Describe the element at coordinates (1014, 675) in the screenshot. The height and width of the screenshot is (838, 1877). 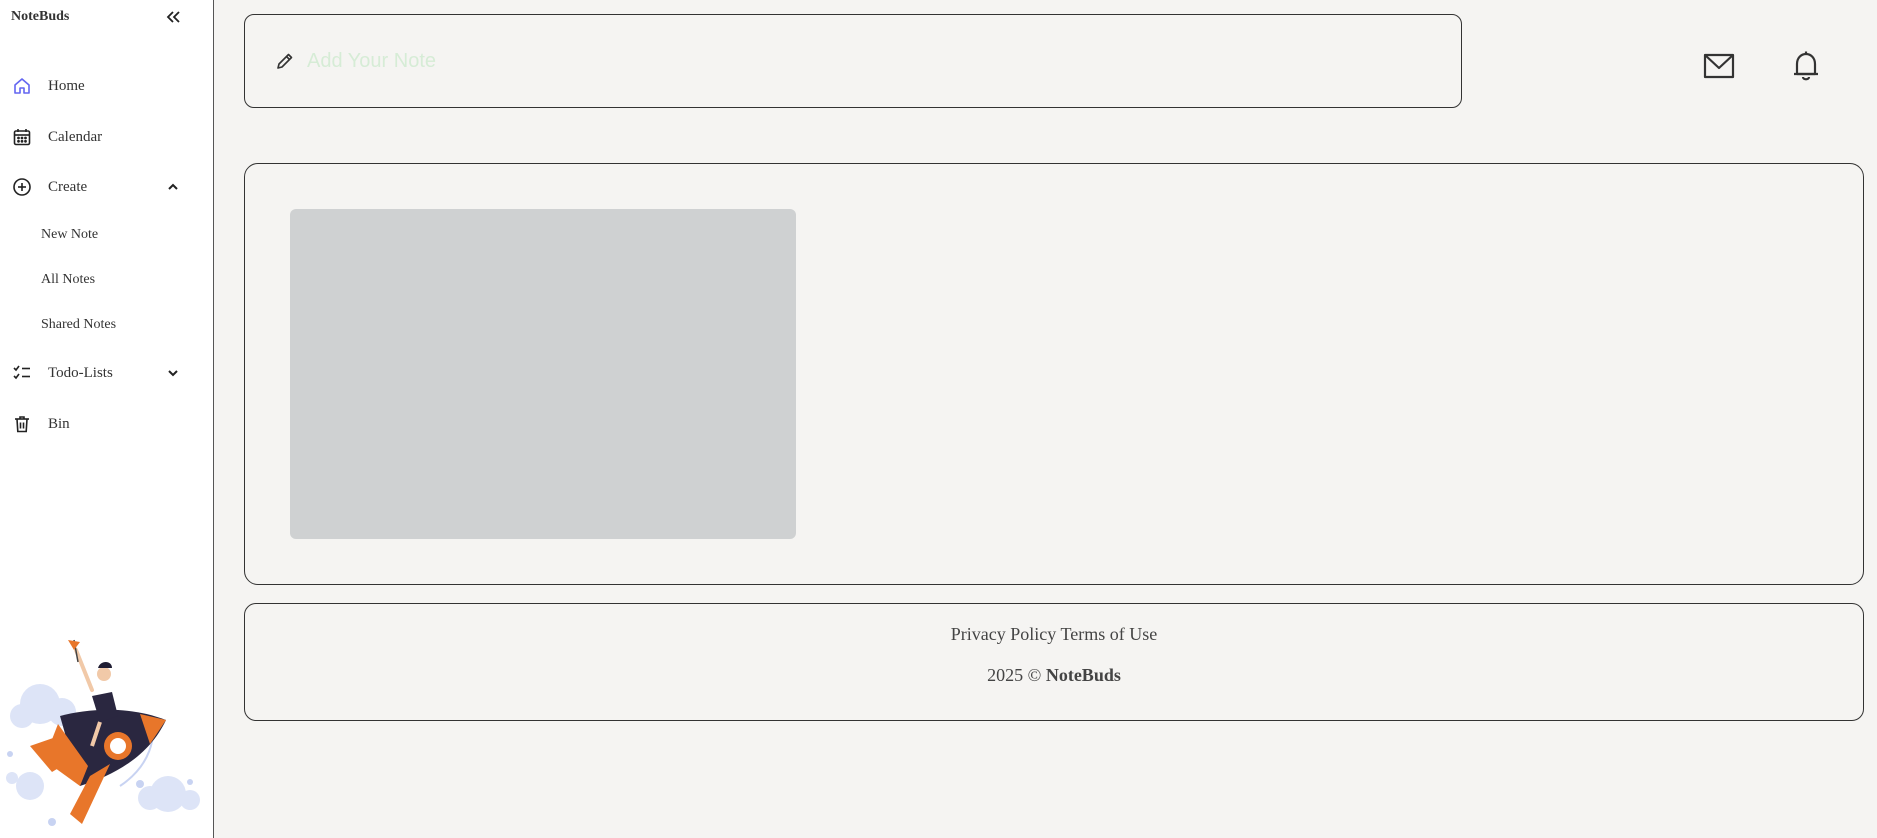
I see `copyright-year: 2025 ©` at that location.